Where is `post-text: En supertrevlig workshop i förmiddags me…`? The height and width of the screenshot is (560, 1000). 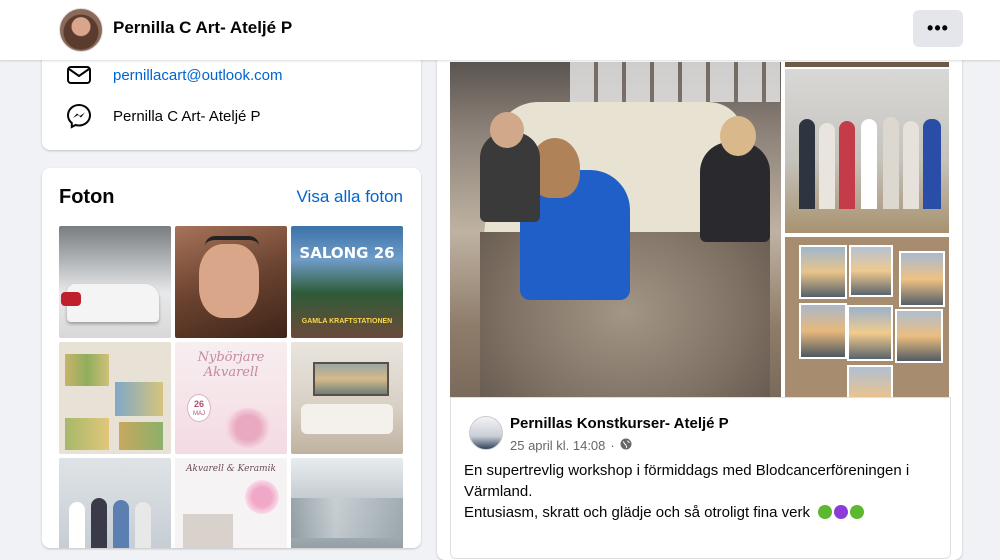 post-text: En supertrevlig workshop i förmiddags me… is located at coordinates (704, 491).